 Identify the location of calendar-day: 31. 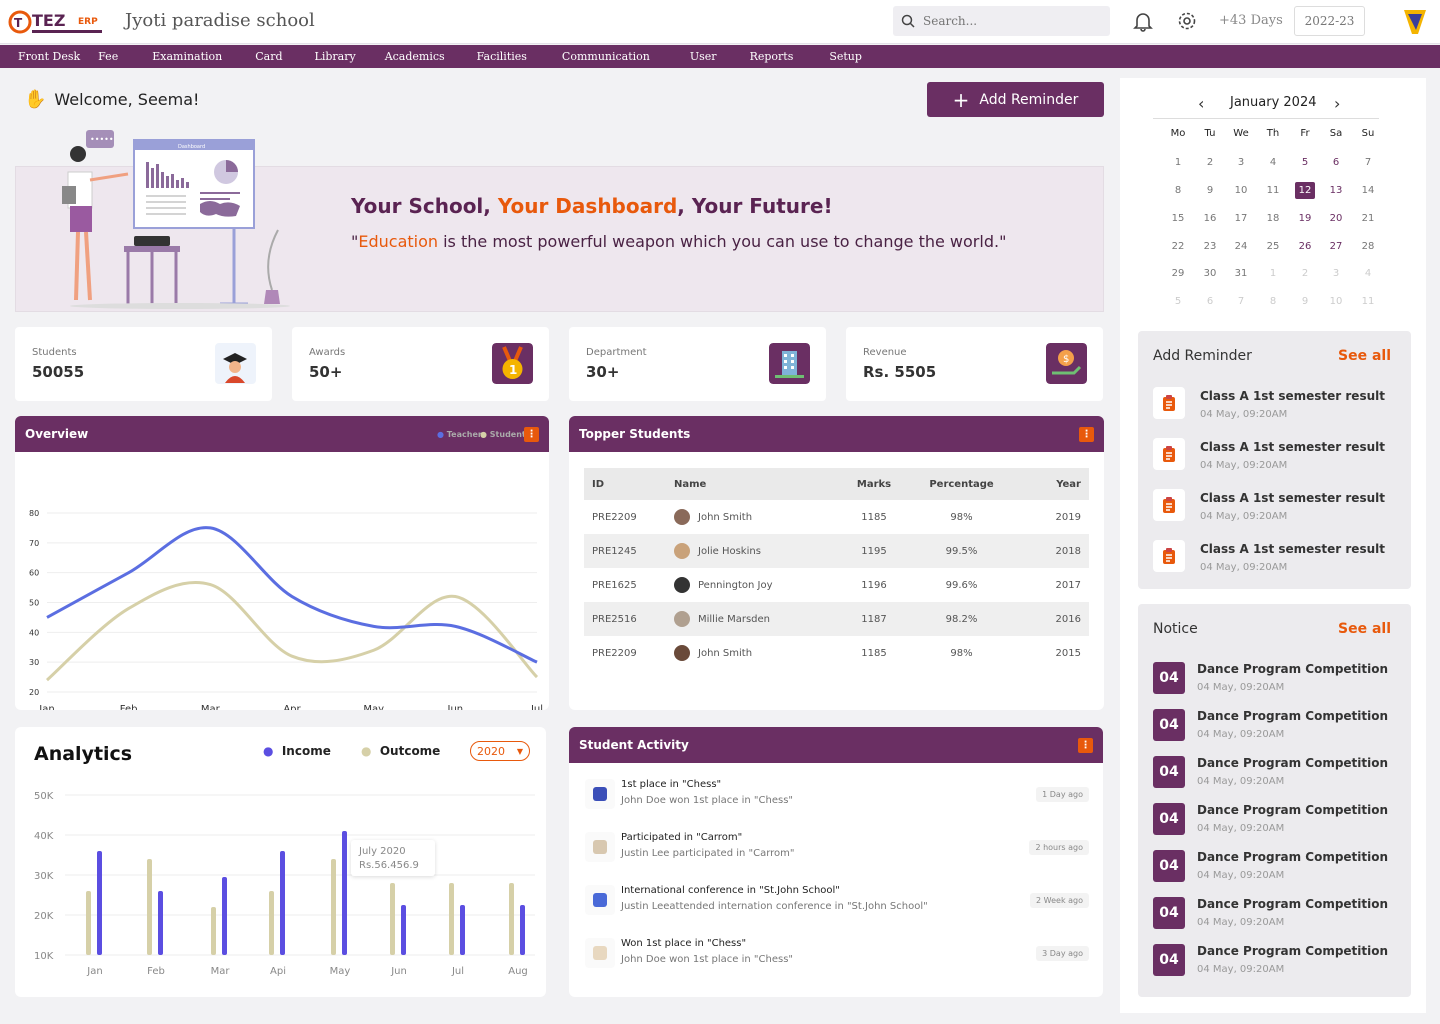
(1241, 273).